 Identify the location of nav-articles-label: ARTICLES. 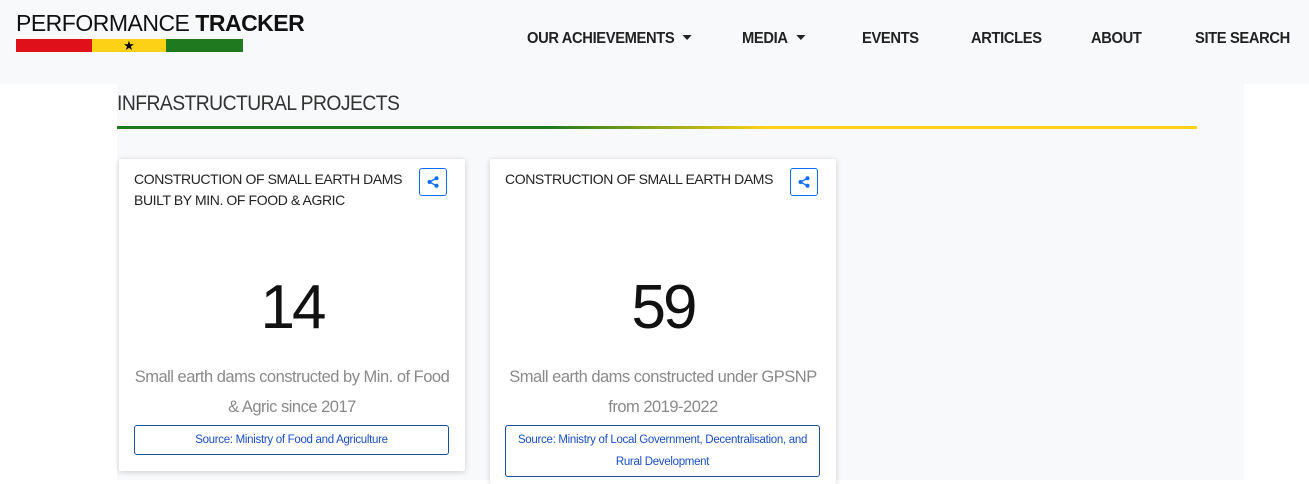
(1006, 38).